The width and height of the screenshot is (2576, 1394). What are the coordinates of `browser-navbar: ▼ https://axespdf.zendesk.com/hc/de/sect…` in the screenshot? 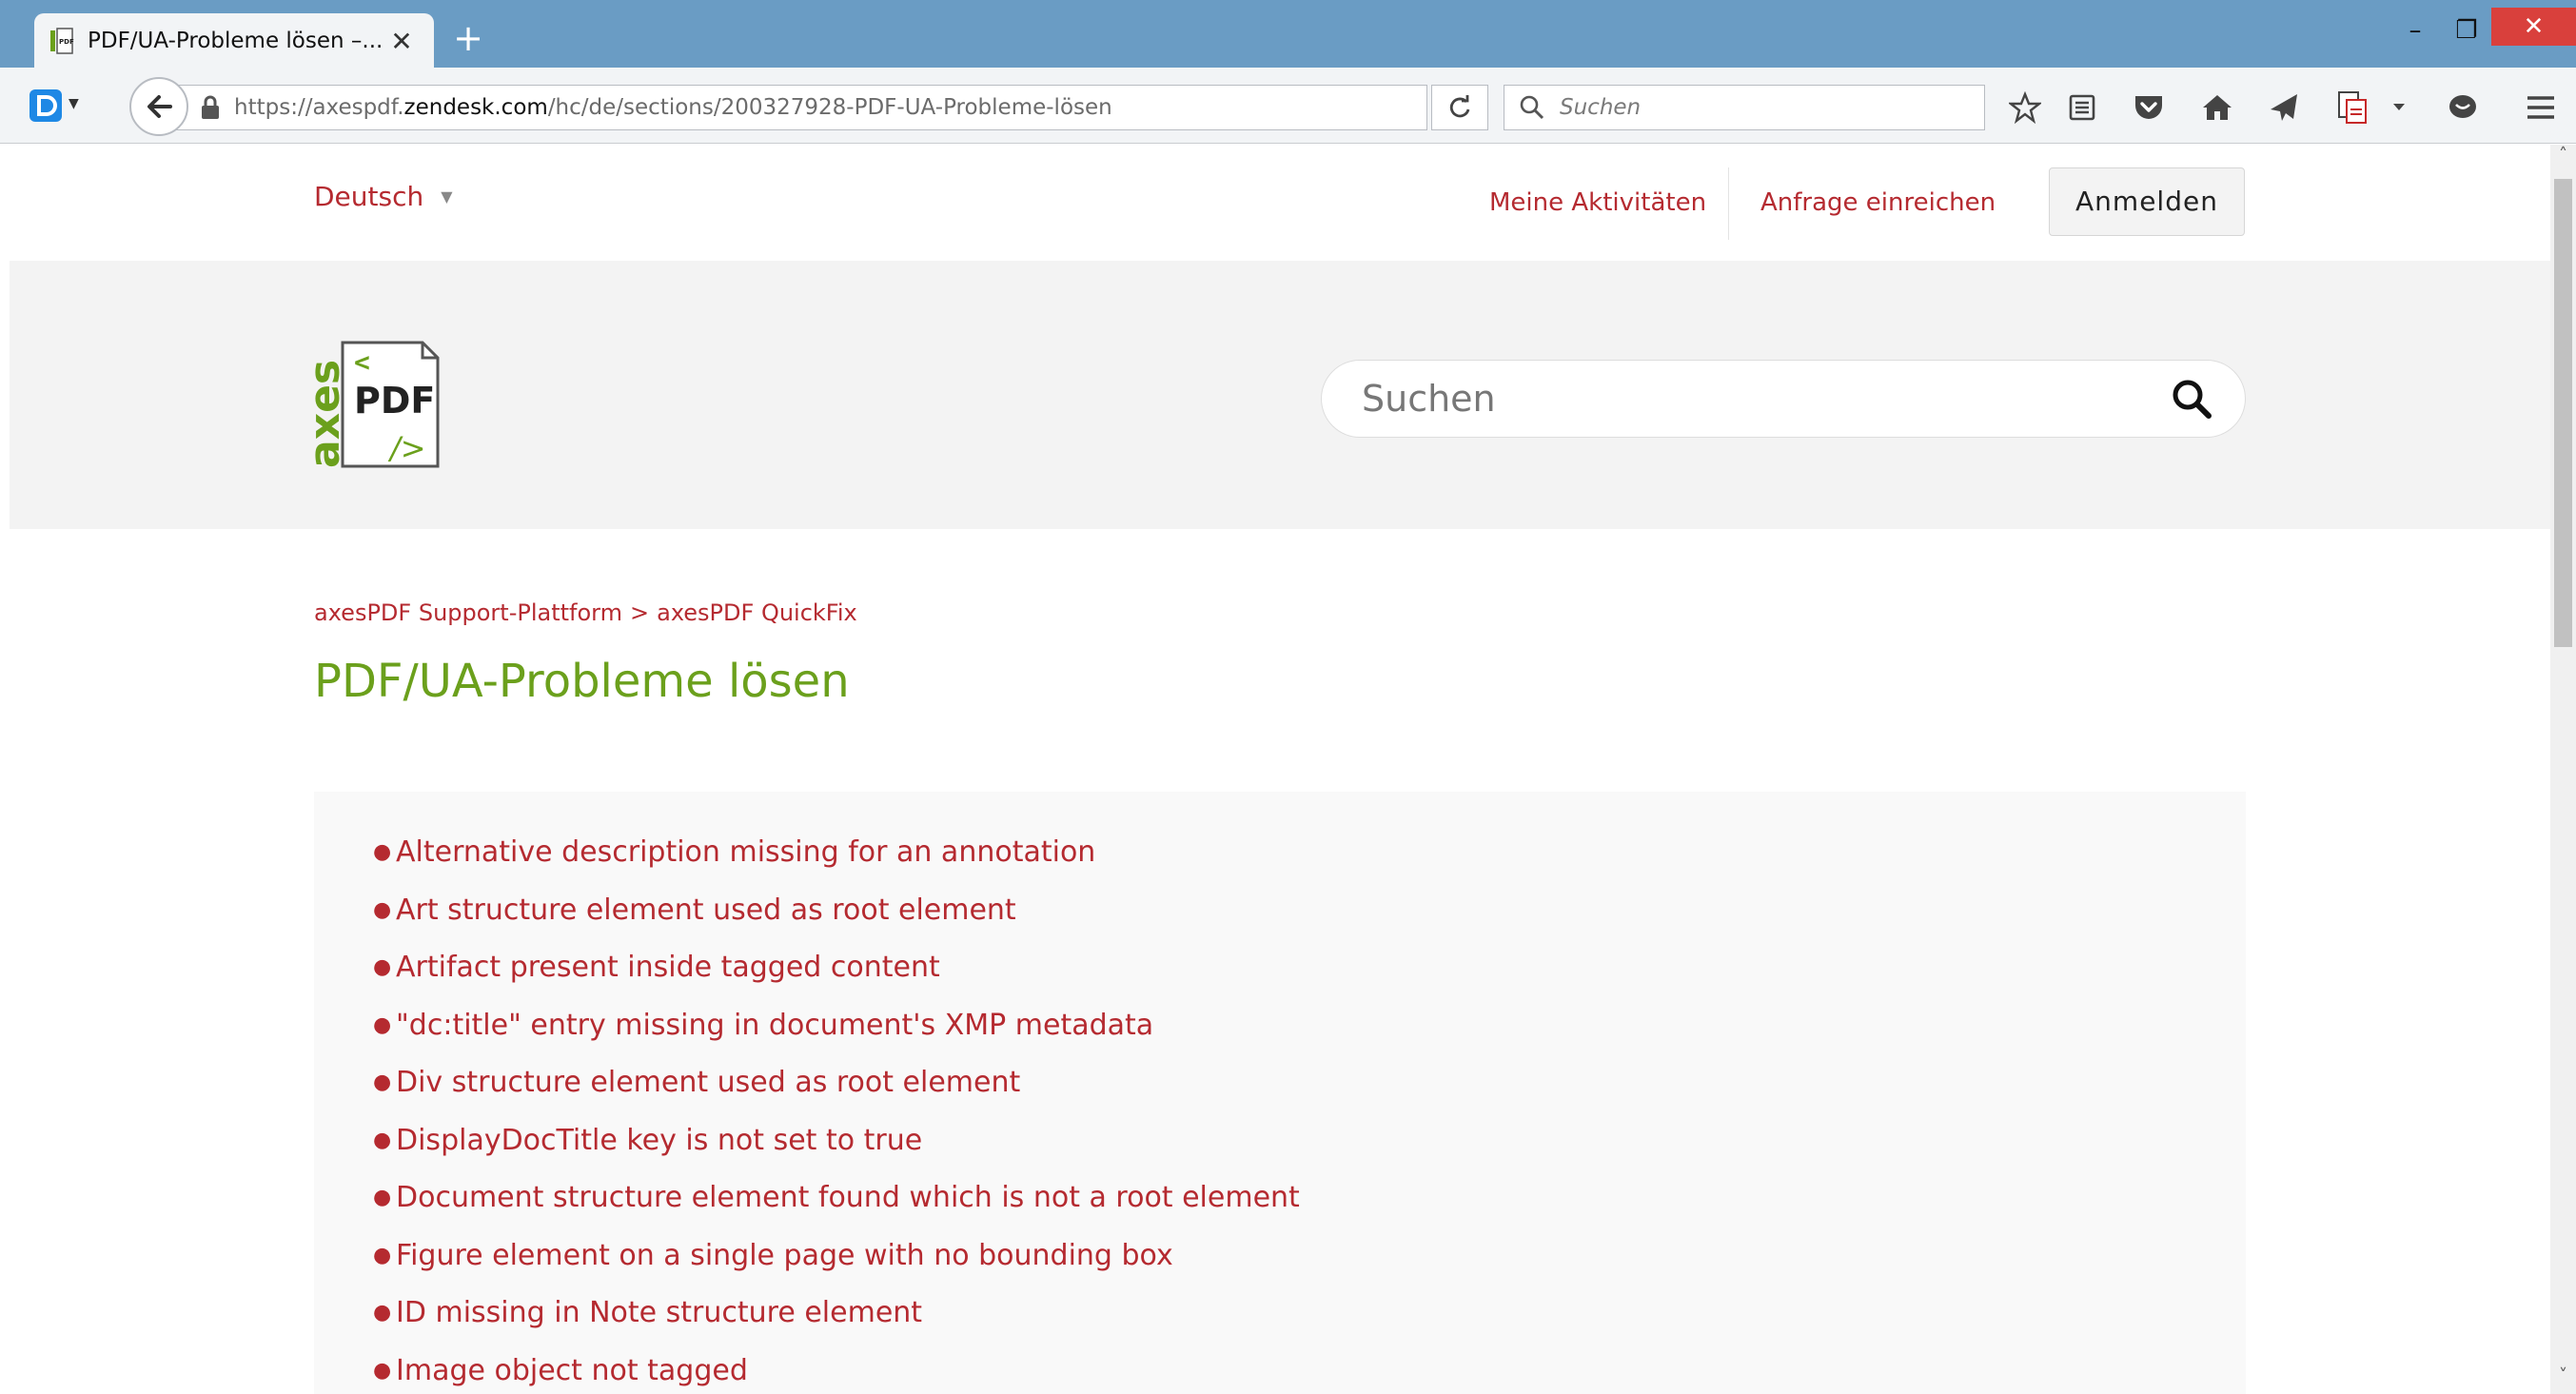 It's located at (1288, 106).